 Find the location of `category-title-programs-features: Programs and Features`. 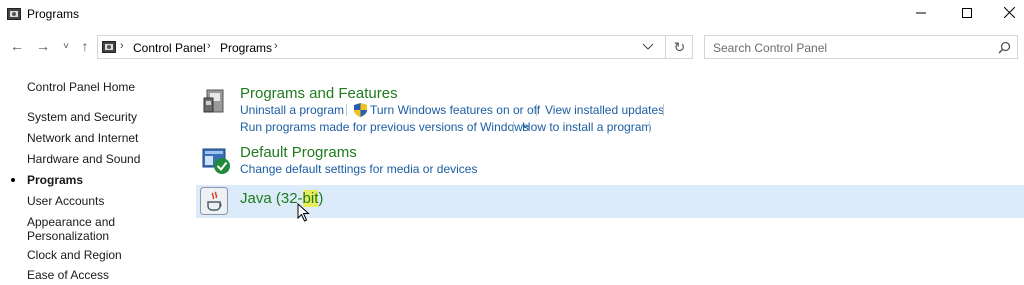

category-title-programs-features: Programs and Features is located at coordinates (319, 93).